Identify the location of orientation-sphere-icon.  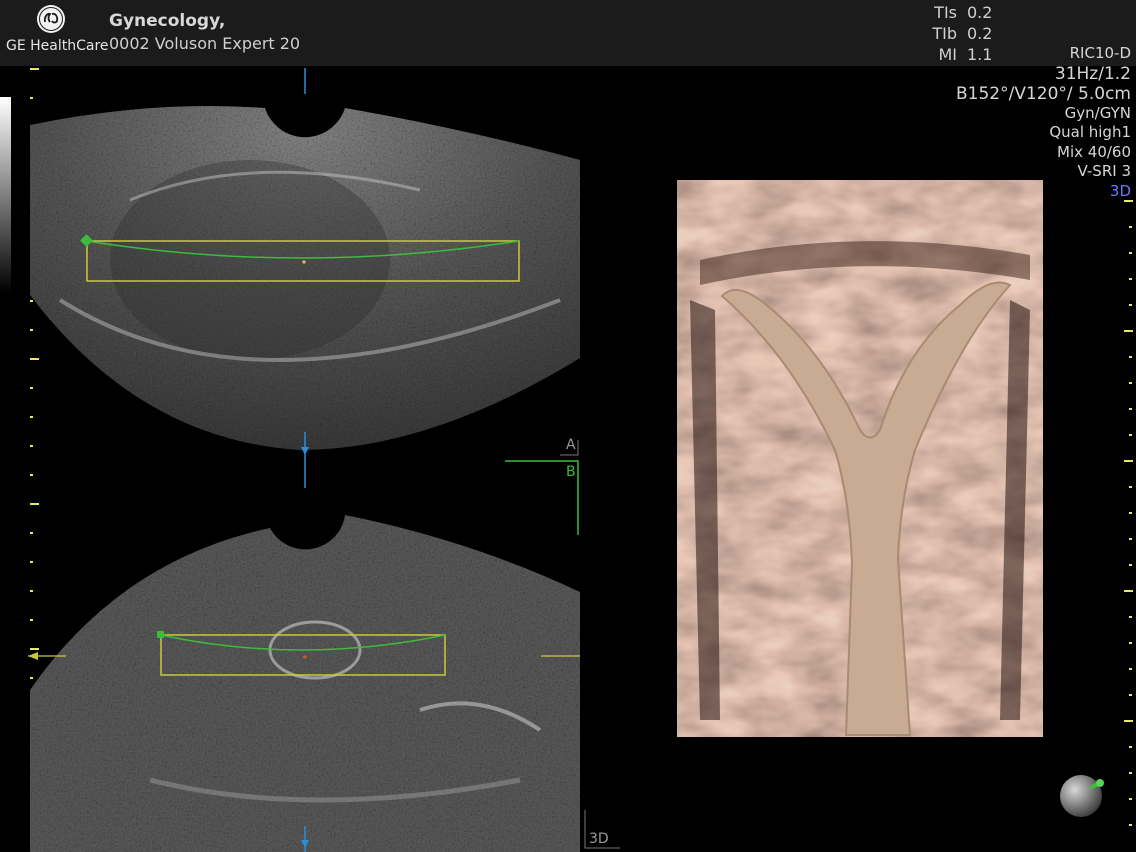
(1082, 796).